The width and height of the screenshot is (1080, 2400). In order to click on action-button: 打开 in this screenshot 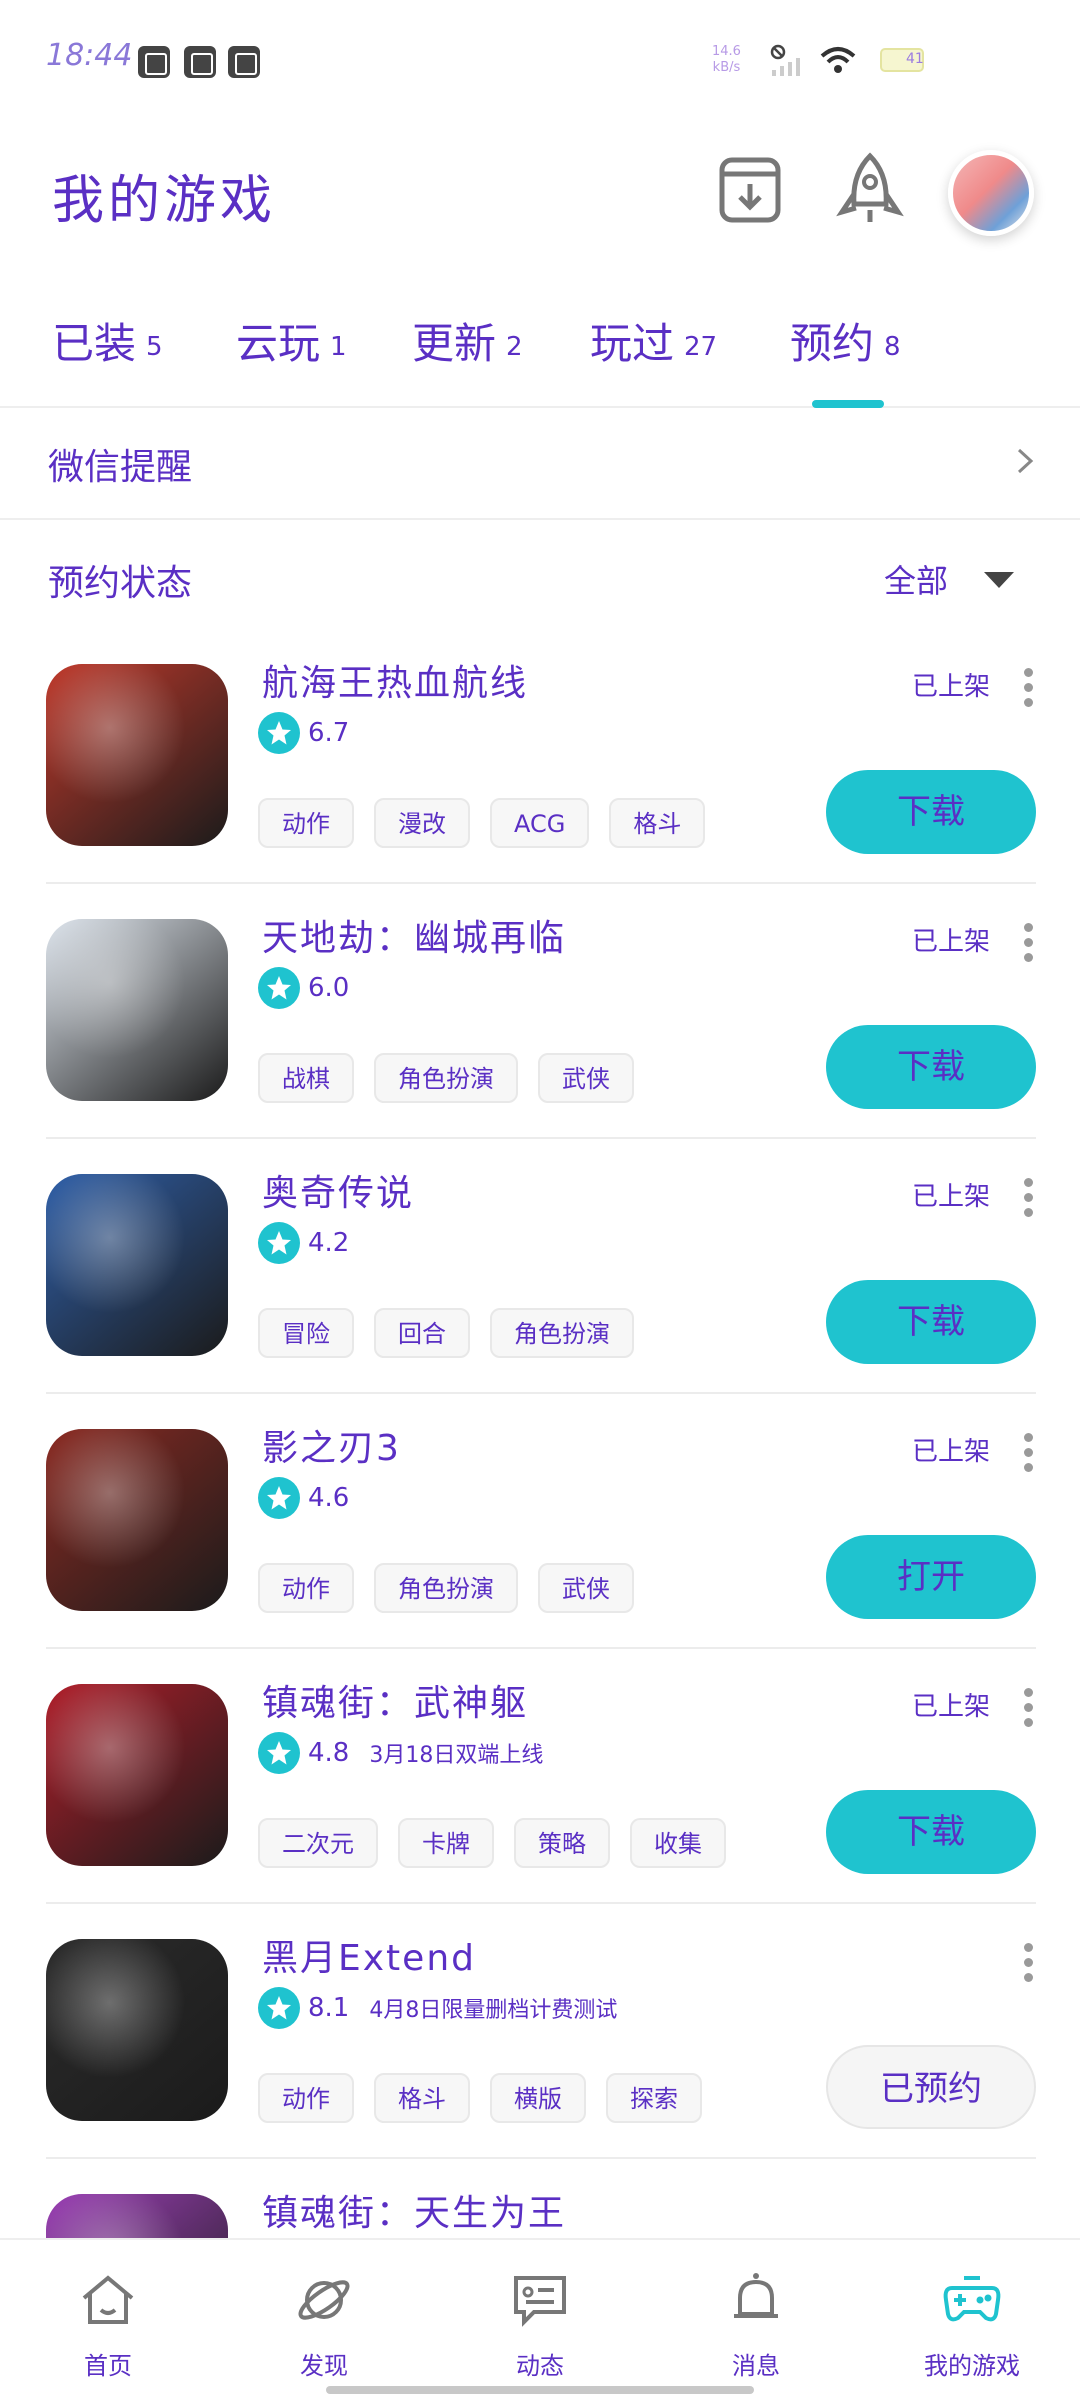, I will do `click(931, 1577)`.